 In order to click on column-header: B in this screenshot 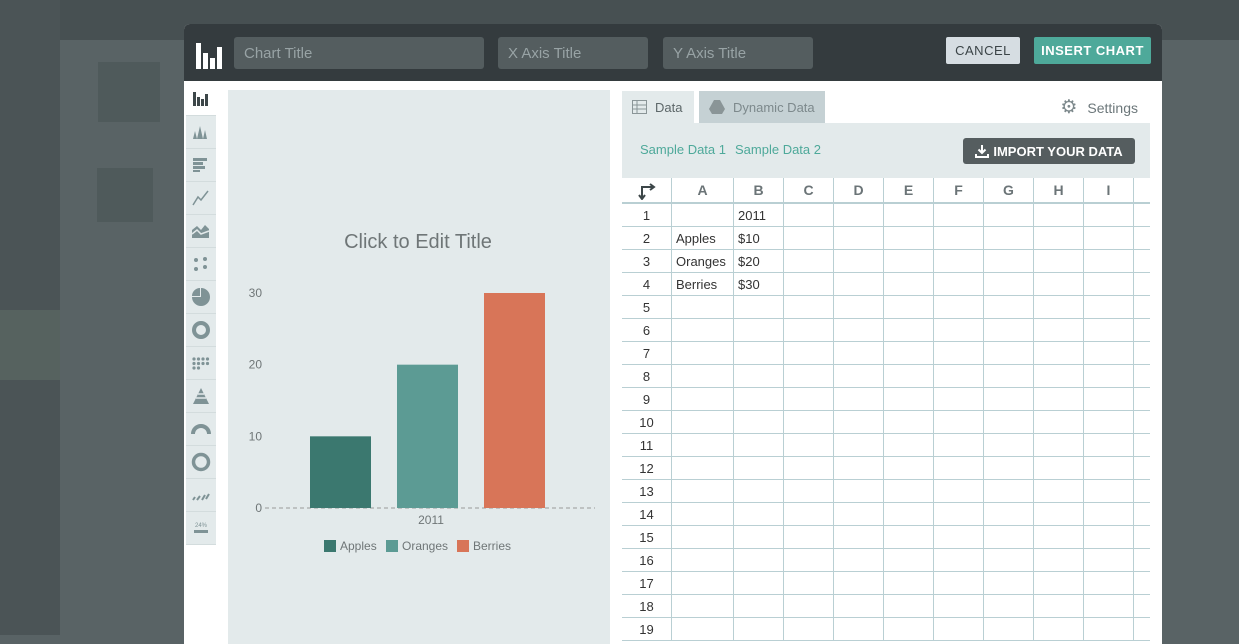, I will do `click(759, 190)`.